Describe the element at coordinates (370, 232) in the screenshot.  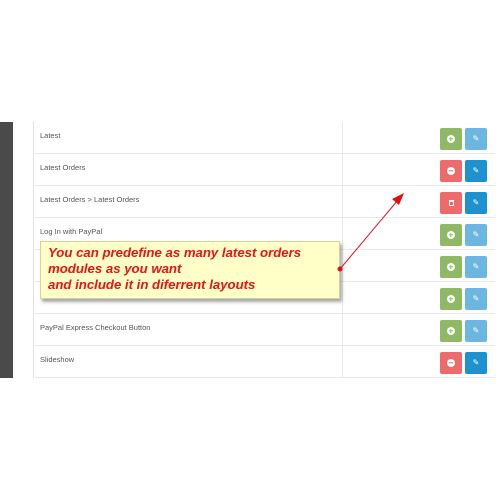
I see `annotation-arrow` at that location.